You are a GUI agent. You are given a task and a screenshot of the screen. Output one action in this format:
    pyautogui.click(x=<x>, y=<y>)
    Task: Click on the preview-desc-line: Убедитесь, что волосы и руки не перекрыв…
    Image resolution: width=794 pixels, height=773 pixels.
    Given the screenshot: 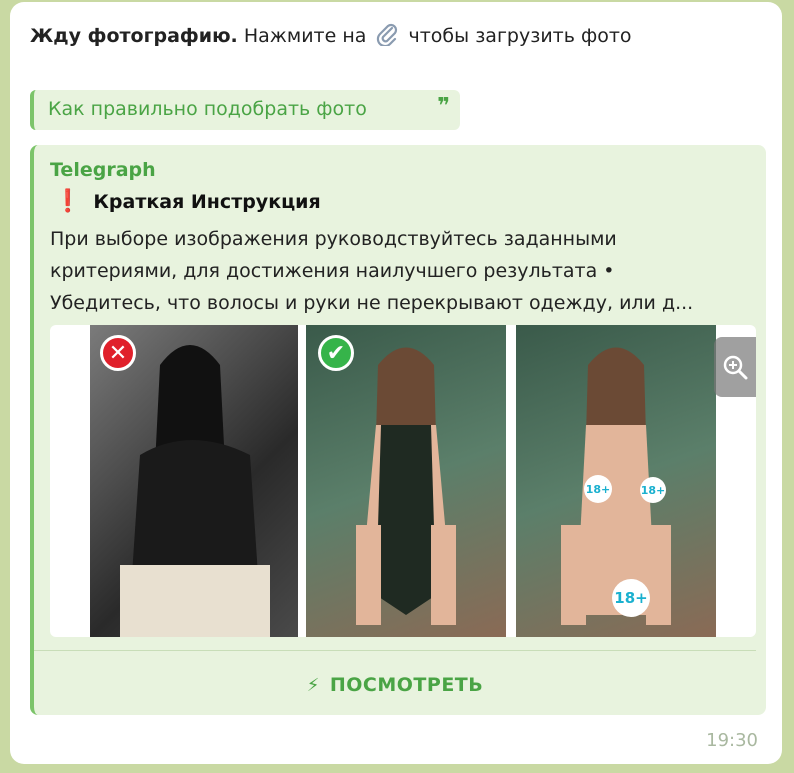 What is the action you would take?
    pyautogui.click(x=372, y=303)
    